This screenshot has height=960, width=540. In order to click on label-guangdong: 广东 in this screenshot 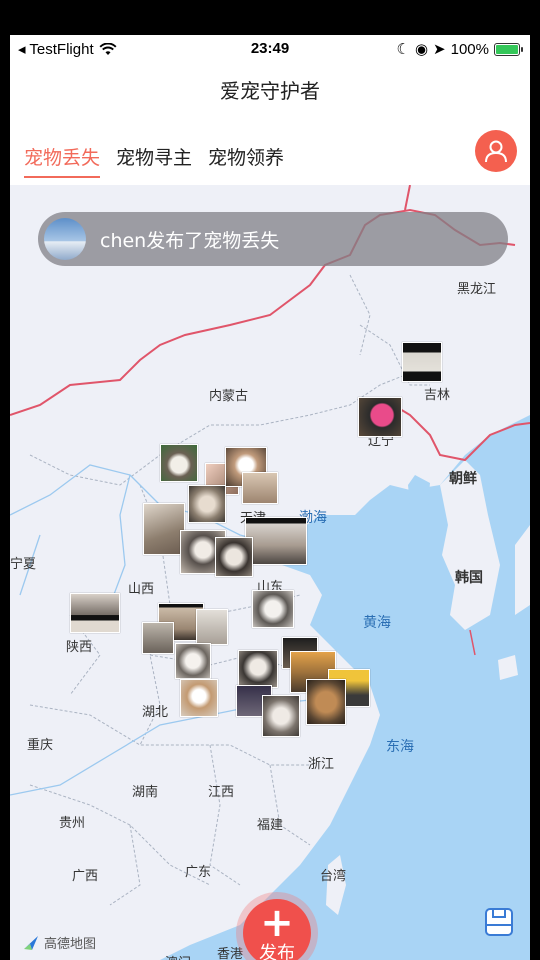, I will do `click(198, 872)`.